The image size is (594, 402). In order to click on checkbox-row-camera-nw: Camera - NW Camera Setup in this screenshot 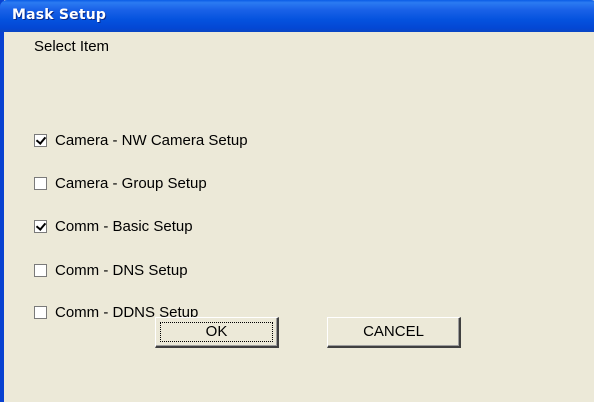, I will do `click(141, 140)`.